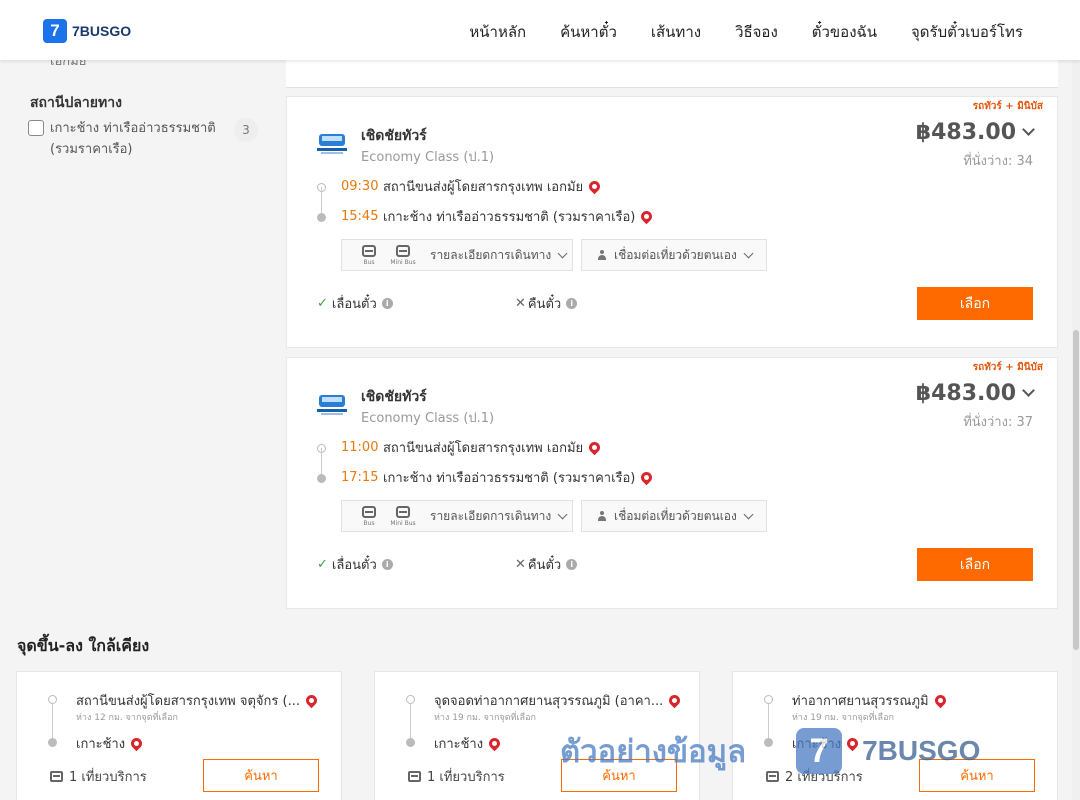 Image resolution: width=1080 pixels, height=800 pixels. Describe the element at coordinates (360, 447) in the screenshot. I see `departure-time: 11:00` at that location.